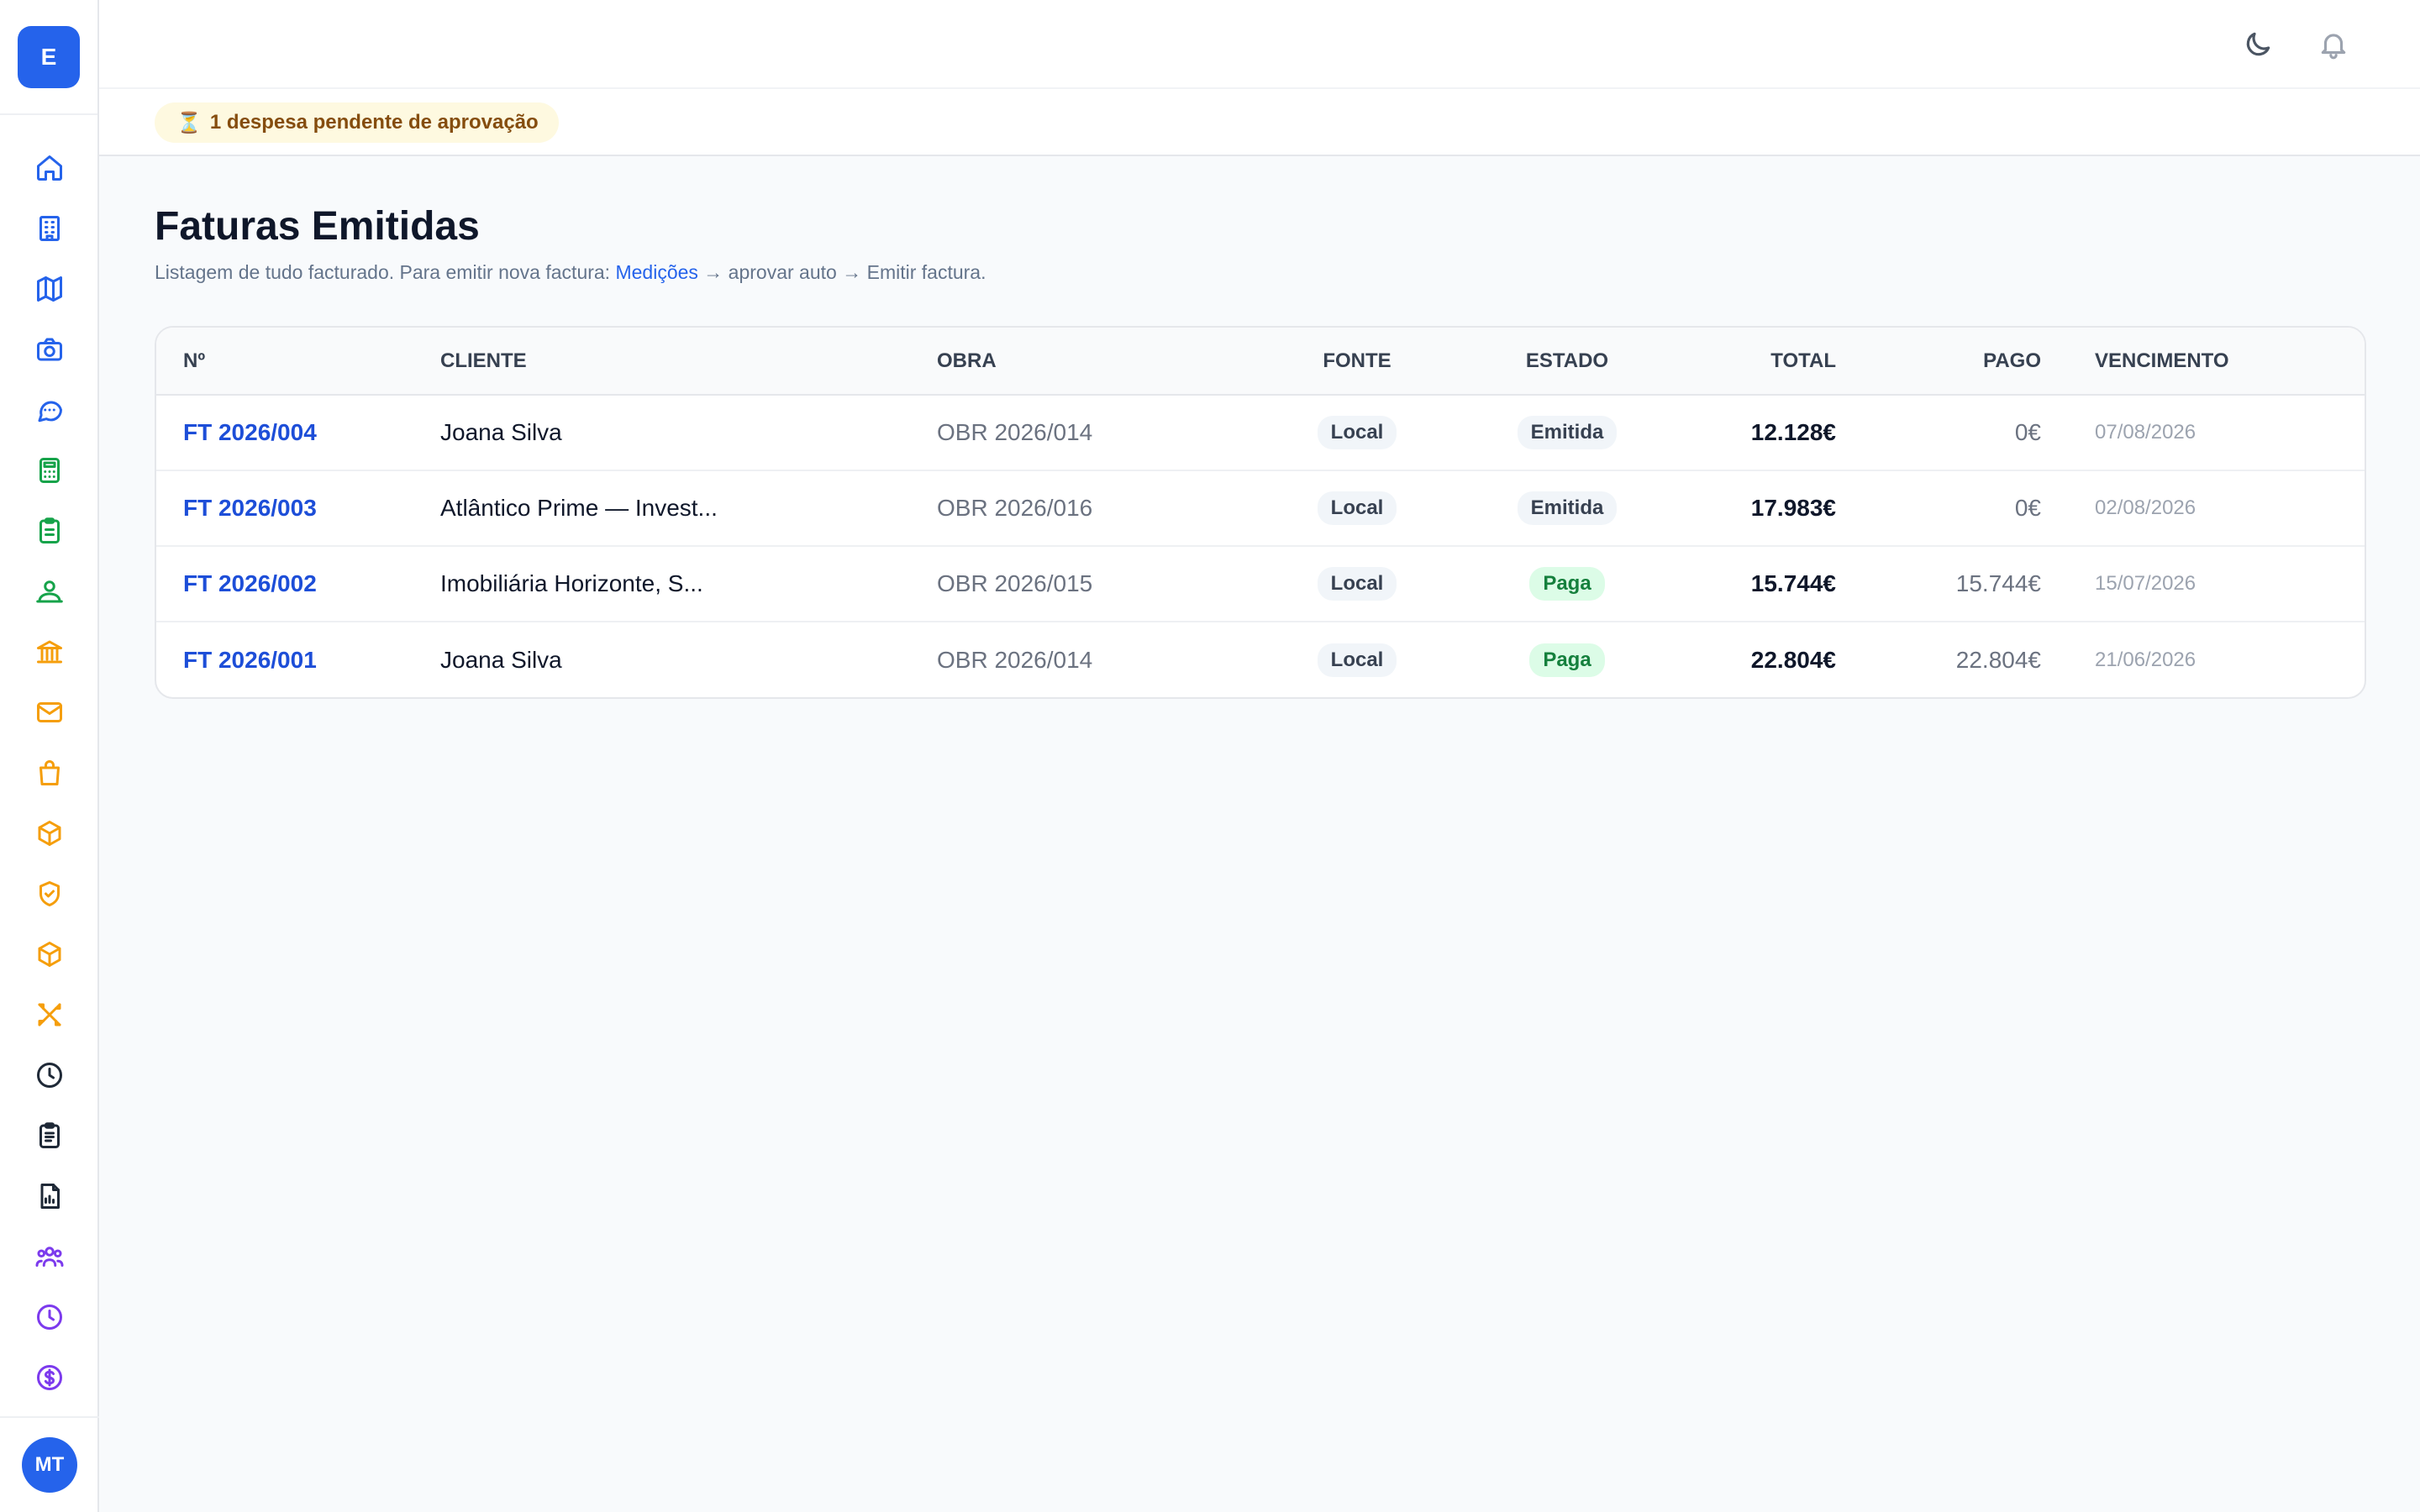 This screenshot has height=1512, width=2420. I want to click on app-logo: E, so click(49, 56).